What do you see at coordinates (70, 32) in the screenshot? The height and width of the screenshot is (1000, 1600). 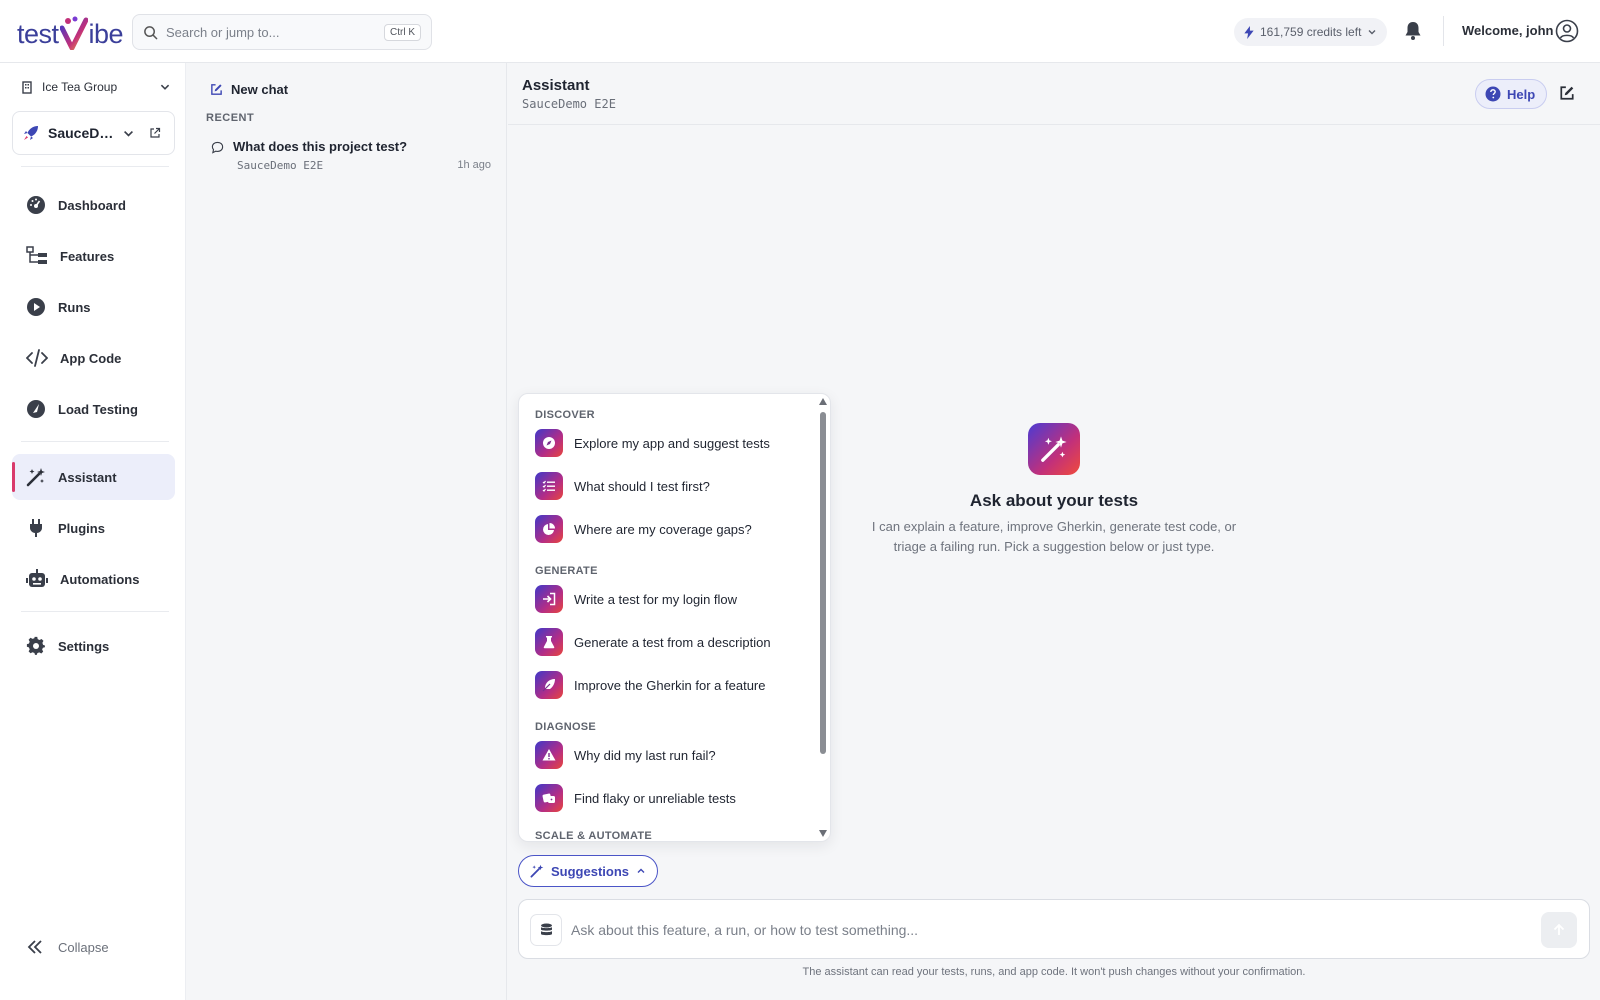 I see `logo: test ibe` at bounding box center [70, 32].